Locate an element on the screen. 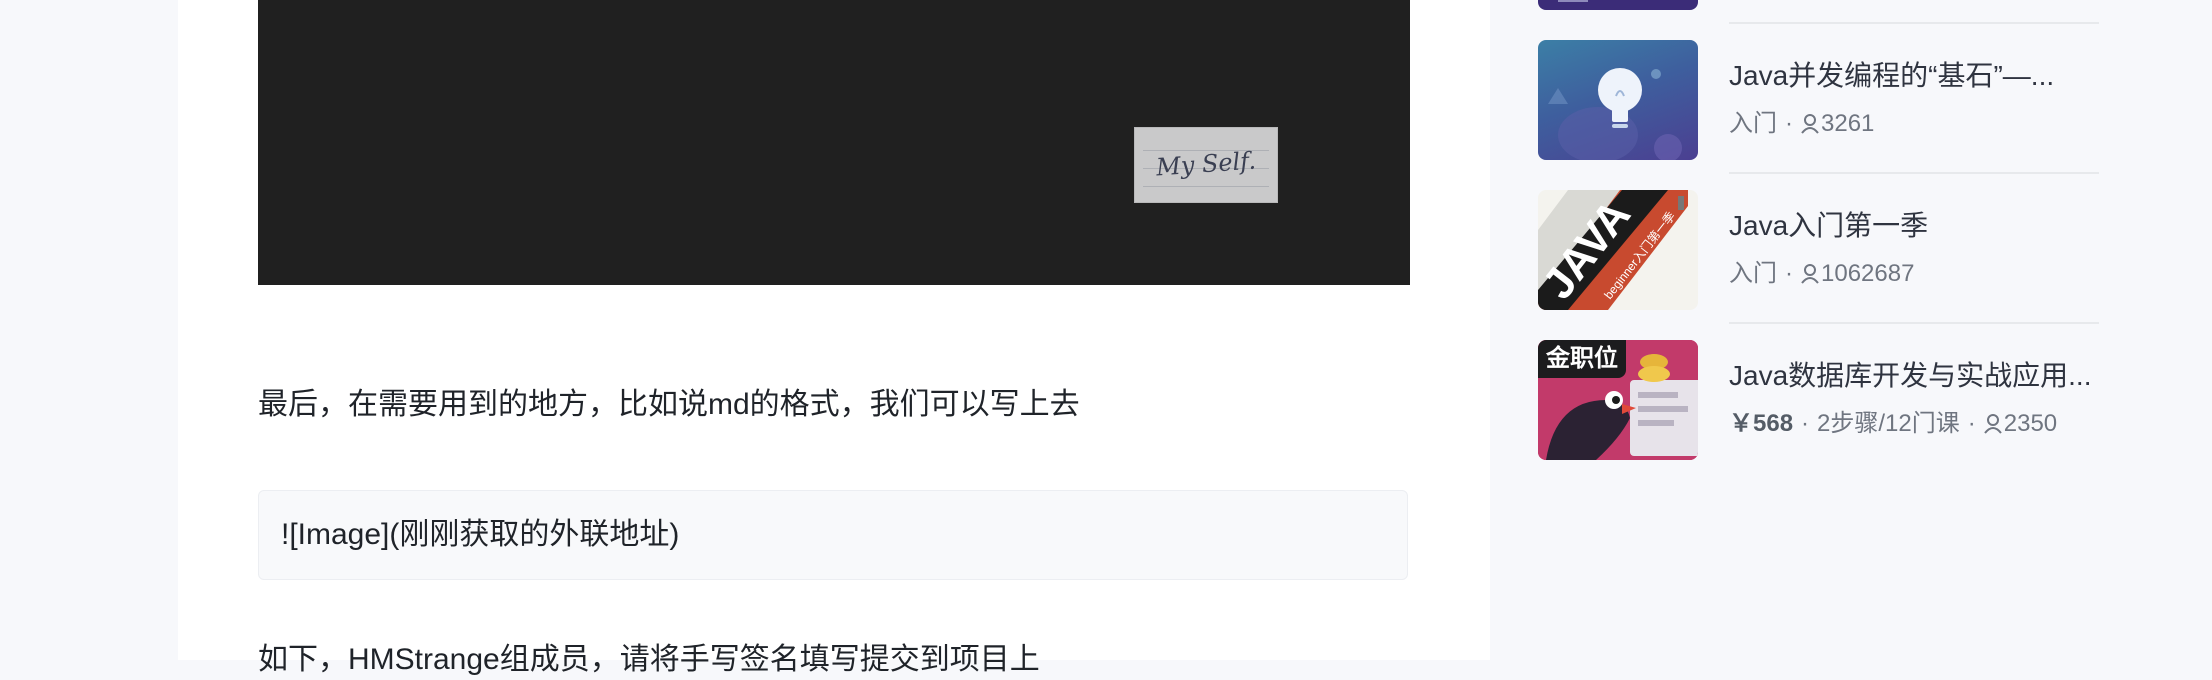  course-meta-2: 入门 · 1062687 is located at coordinates (1821, 275).